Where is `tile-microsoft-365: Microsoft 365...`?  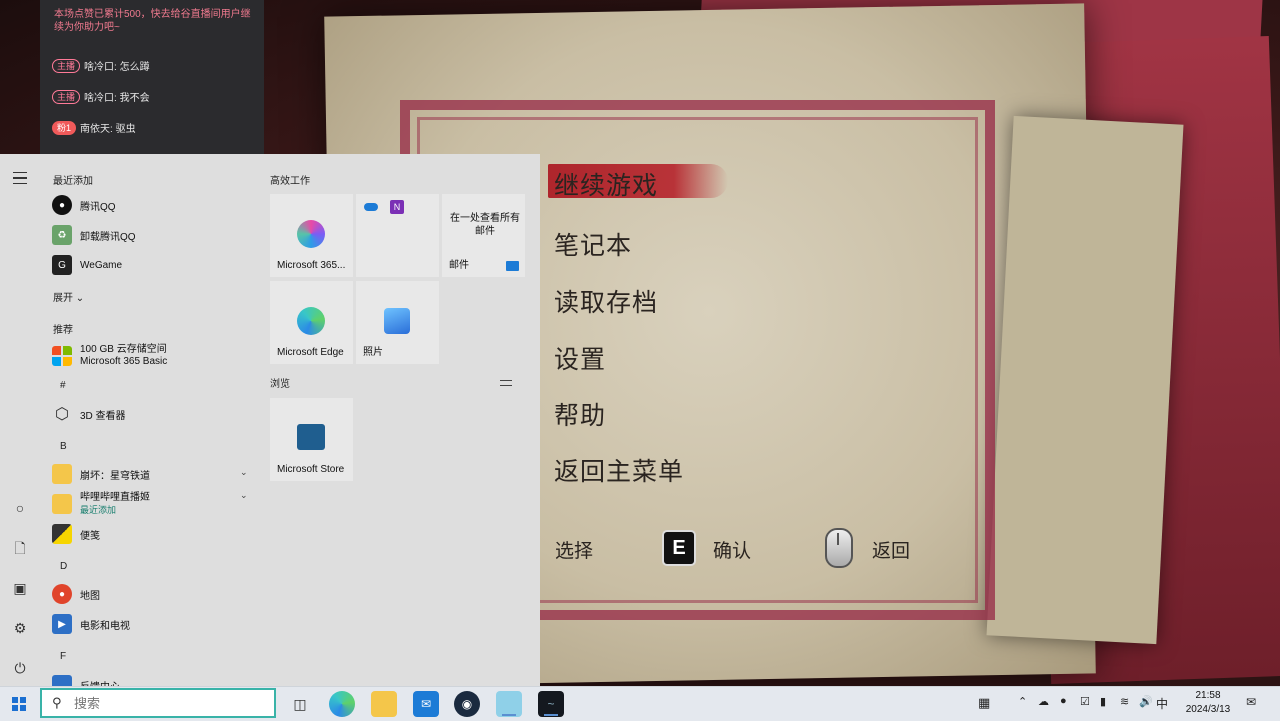
tile-microsoft-365: Microsoft 365... is located at coordinates (311, 235).